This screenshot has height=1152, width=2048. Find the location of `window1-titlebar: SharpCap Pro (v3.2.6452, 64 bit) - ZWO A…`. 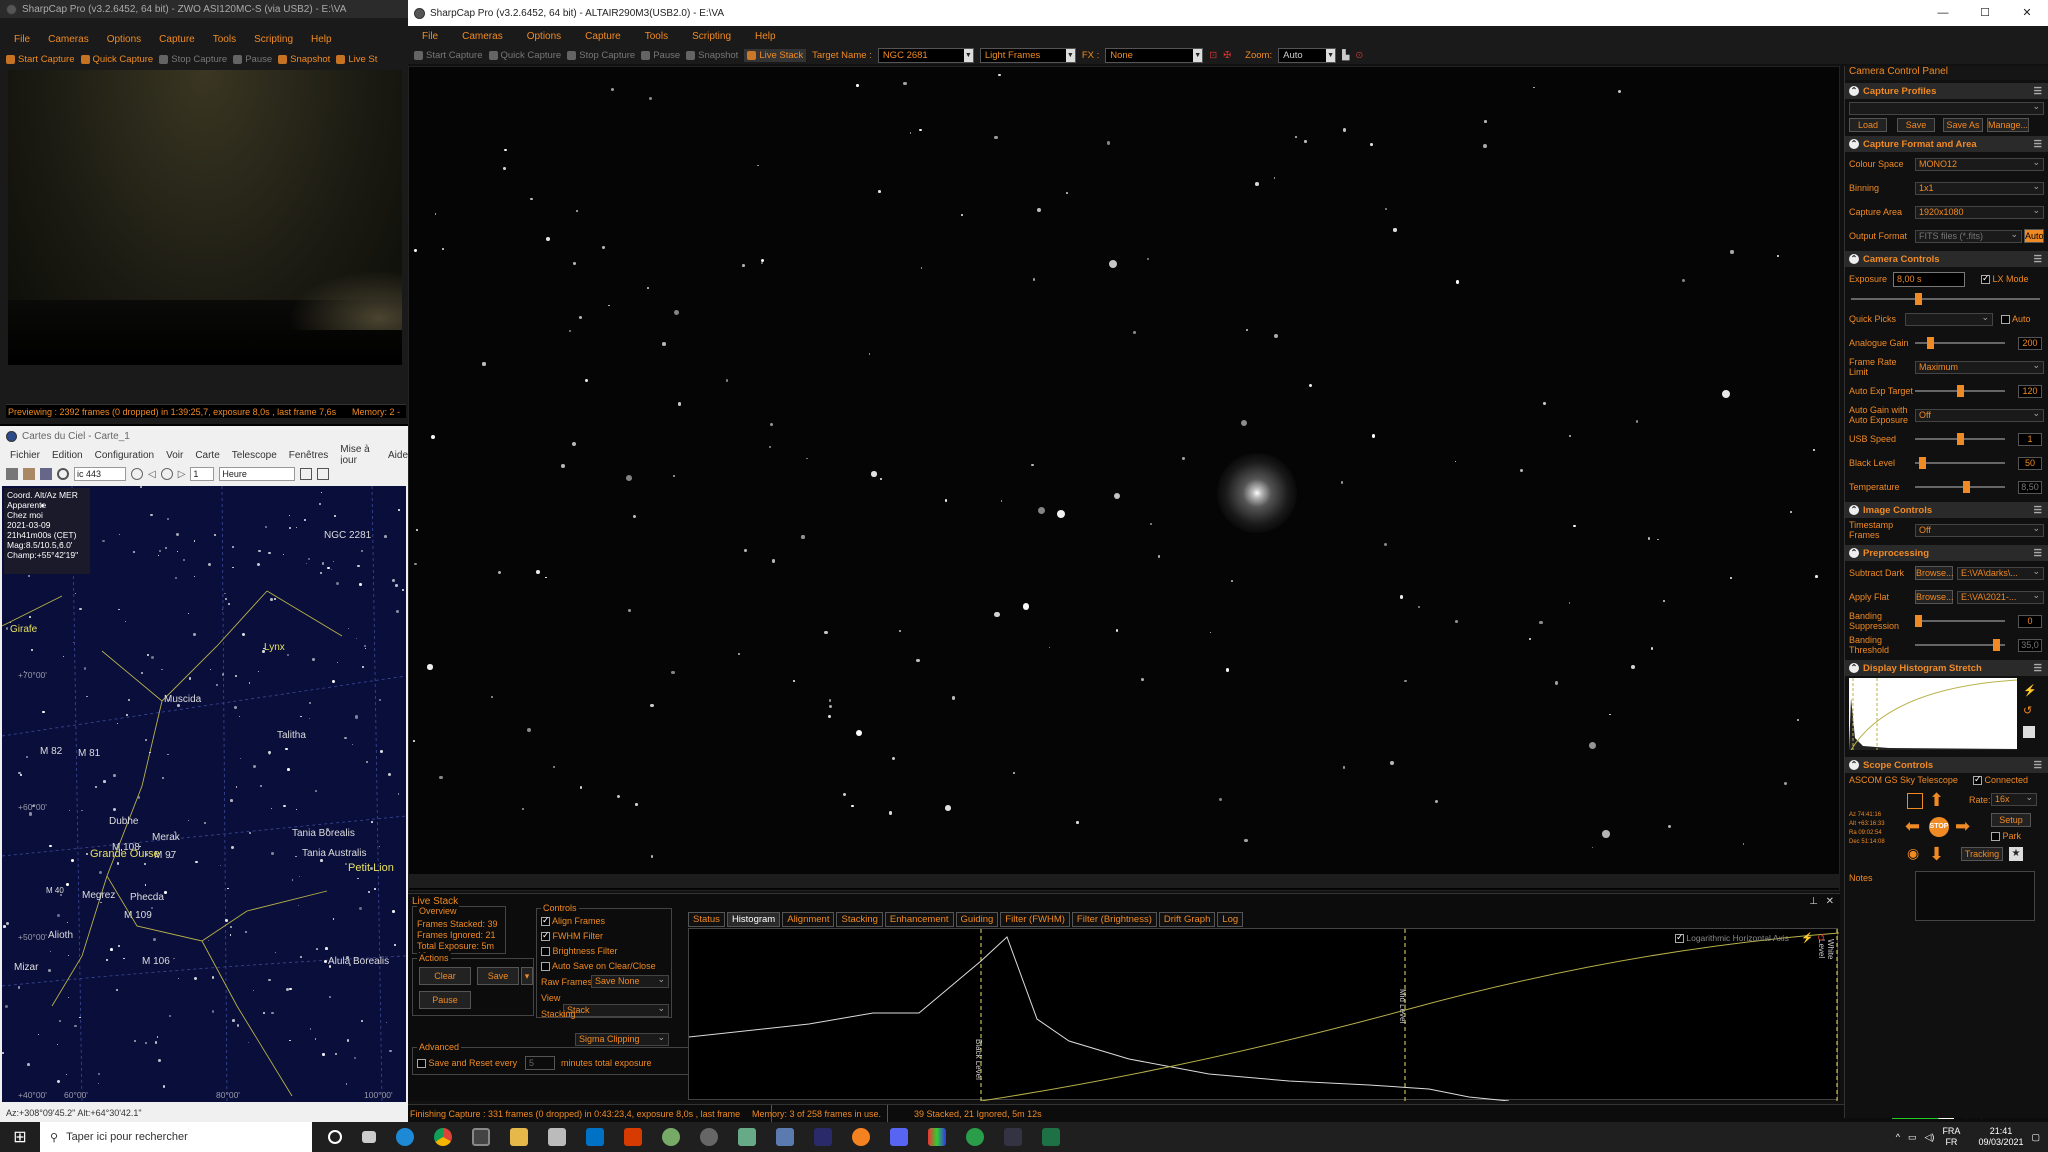

window1-titlebar: SharpCap Pro (v3.2.6452, 64 bit) - ZWO A… is located at coordinates (204, 9).